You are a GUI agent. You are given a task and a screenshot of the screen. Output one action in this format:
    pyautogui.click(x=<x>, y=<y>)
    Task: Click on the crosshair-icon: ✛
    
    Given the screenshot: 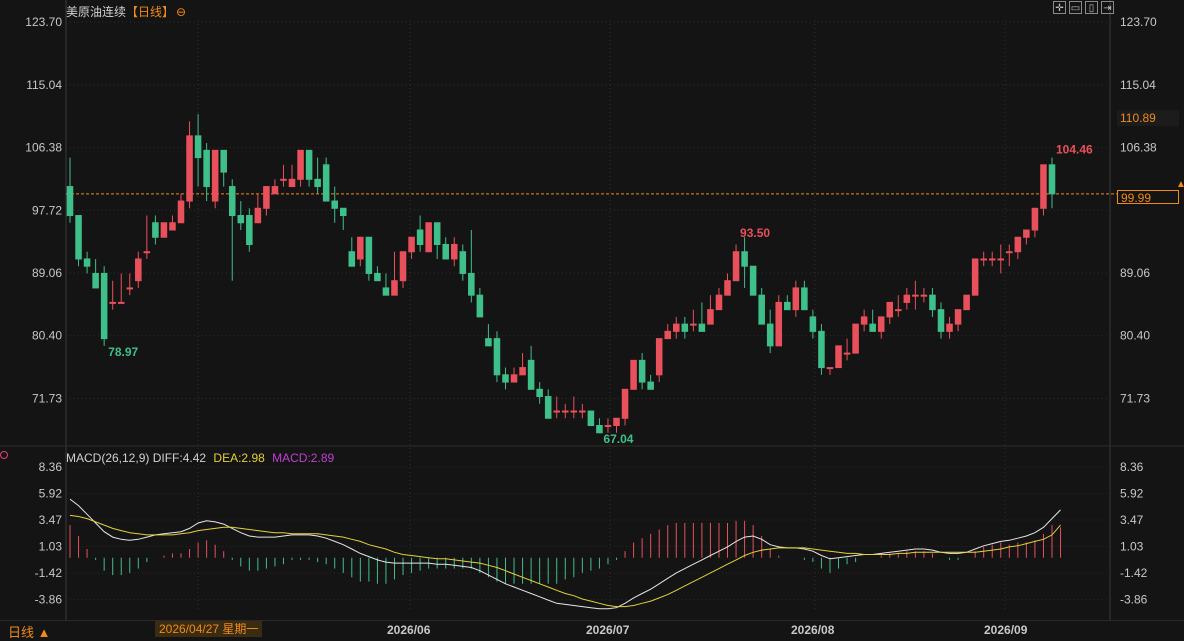 What is the action you would take?
    pyautogui.click(x=1059, y=7)
    